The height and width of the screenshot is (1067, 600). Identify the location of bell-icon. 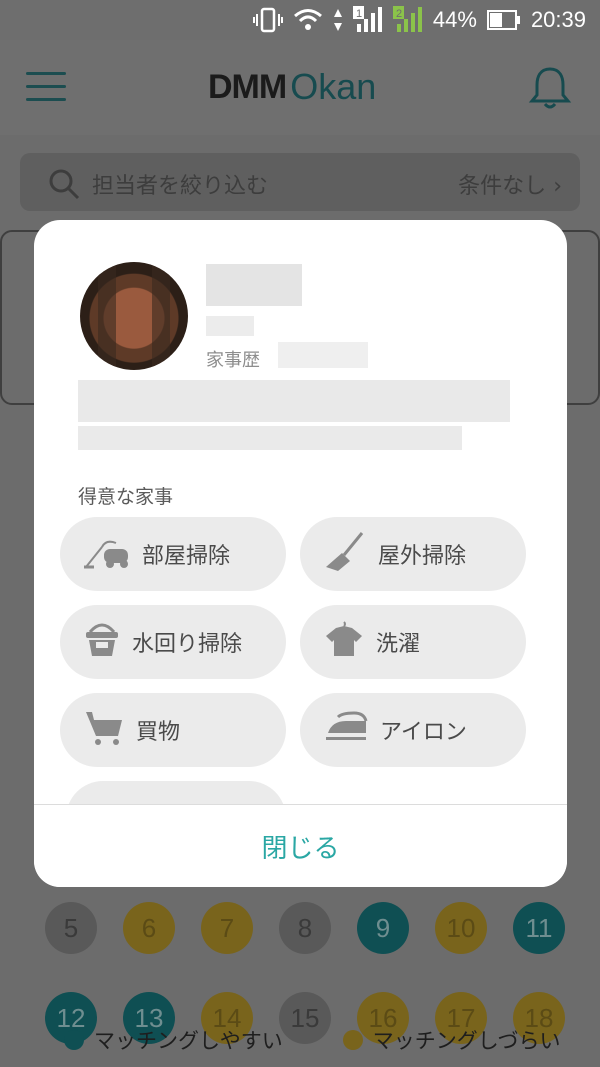
(550, 90).